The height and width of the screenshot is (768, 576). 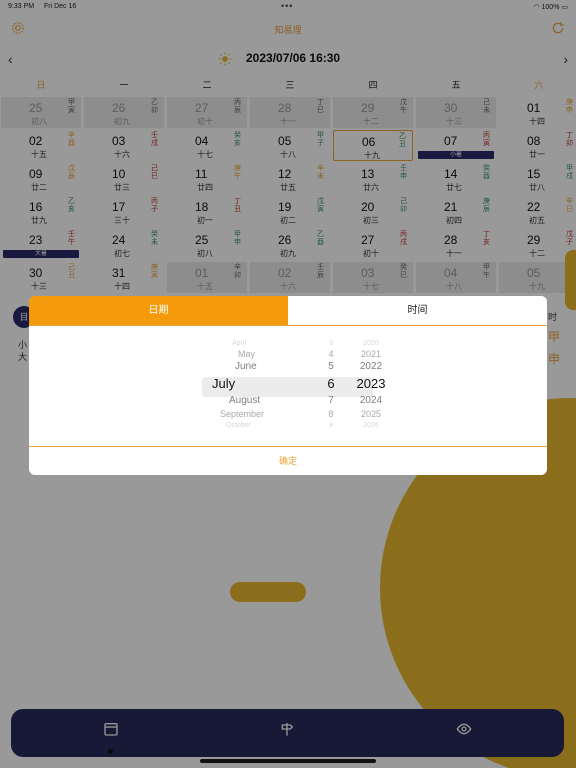 What do you see at coordinates (331, 366) in the screenshot?
I see `wheel-item: 5` at bounding box center [331, 366].